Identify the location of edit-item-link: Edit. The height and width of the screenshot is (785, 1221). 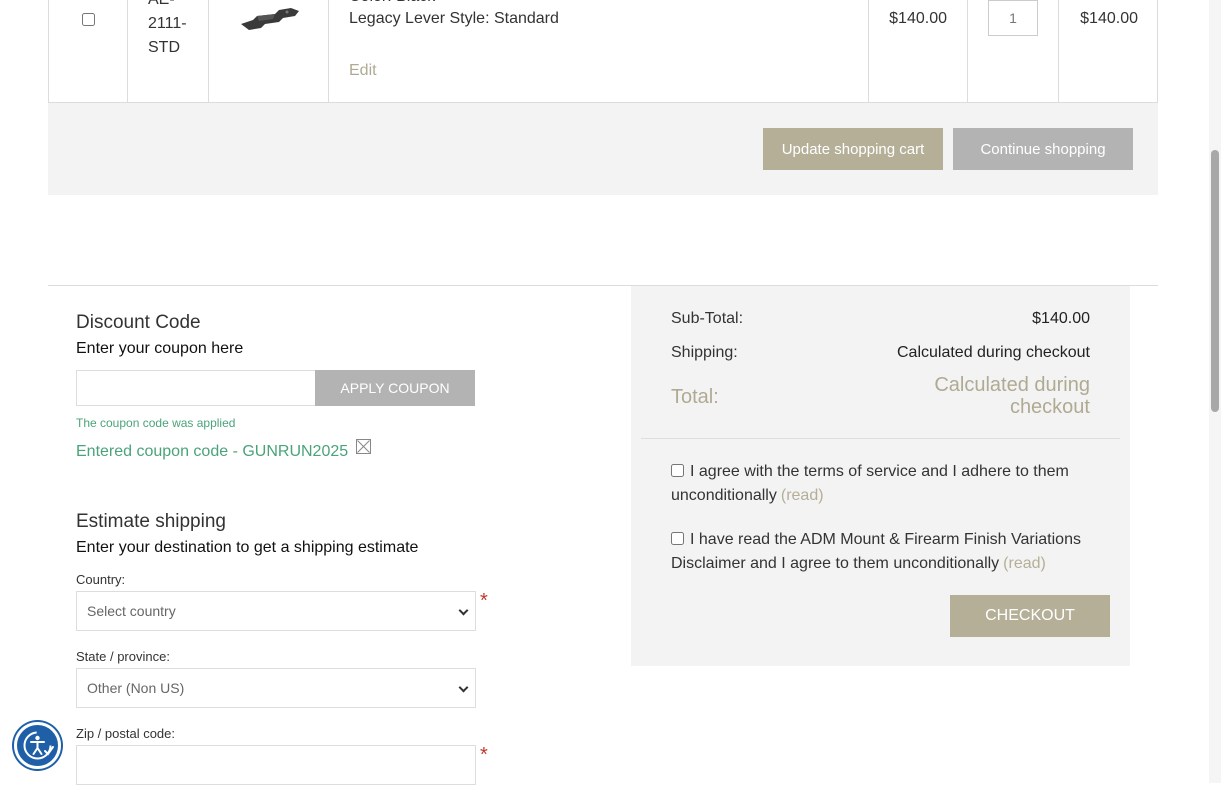
(363, 71).